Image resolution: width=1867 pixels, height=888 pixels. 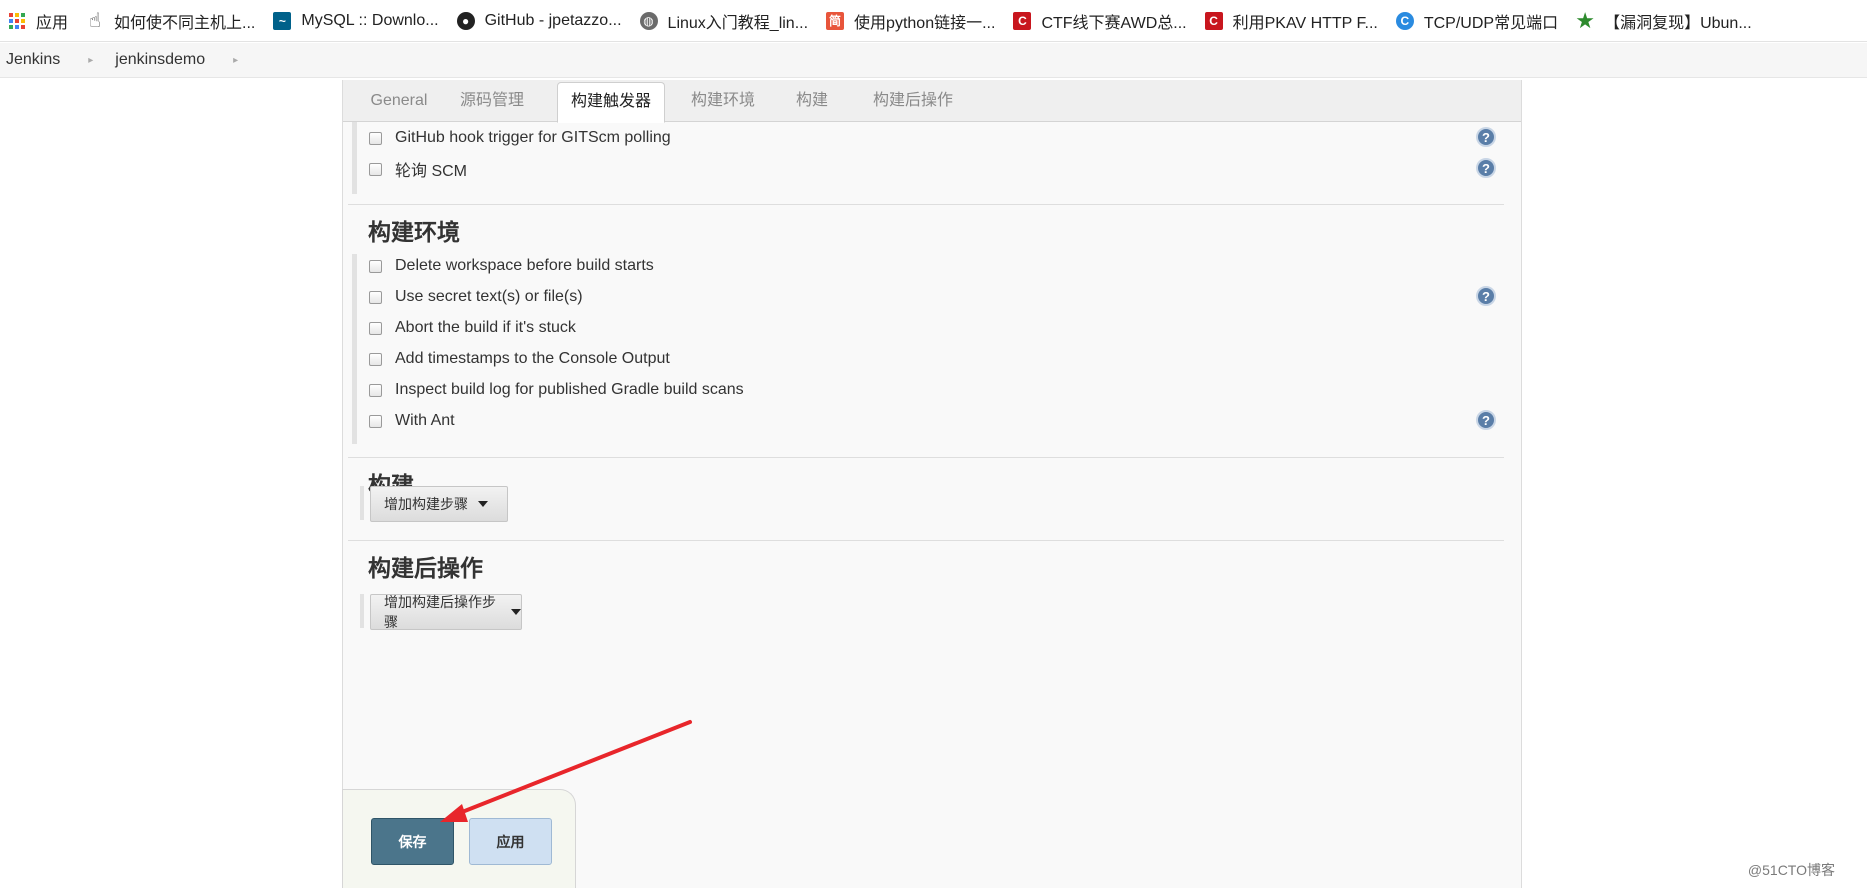 I want to click on option-label: With Ant, so click(x=425, y=420).